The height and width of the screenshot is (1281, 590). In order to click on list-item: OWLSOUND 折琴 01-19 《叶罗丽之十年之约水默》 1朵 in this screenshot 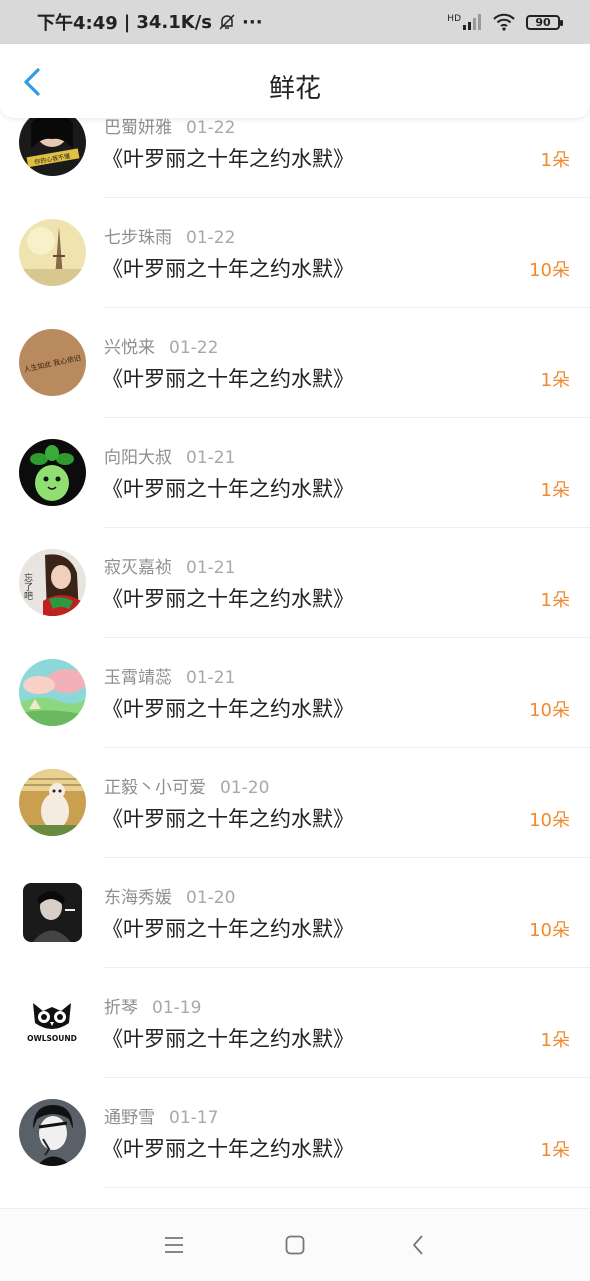, I will do `click(295, 1023)`.